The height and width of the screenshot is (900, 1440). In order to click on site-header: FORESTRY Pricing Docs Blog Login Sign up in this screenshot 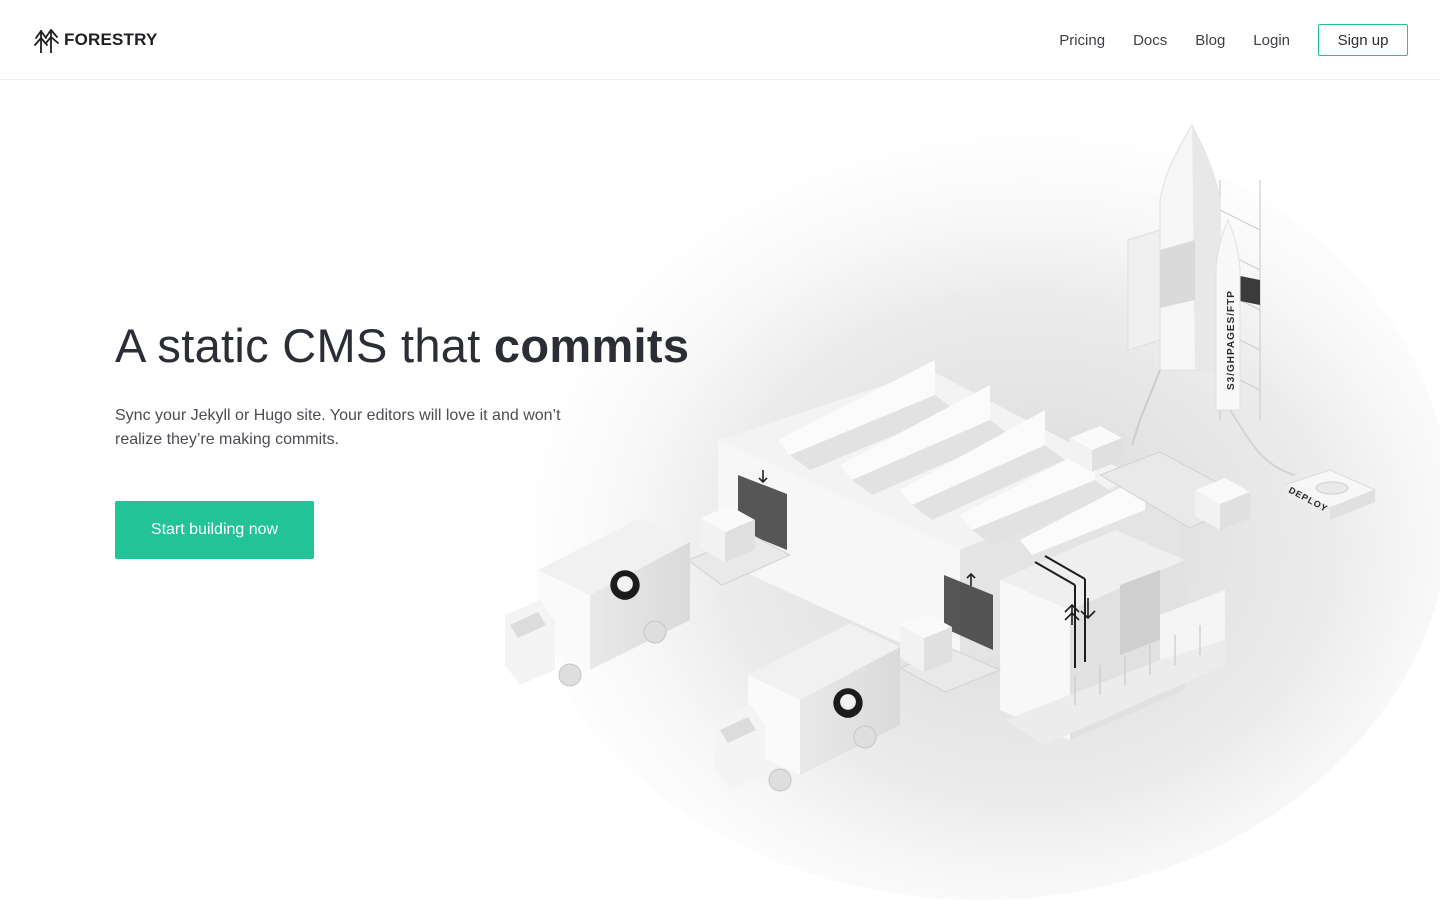, I will do `click(720, 40)`.